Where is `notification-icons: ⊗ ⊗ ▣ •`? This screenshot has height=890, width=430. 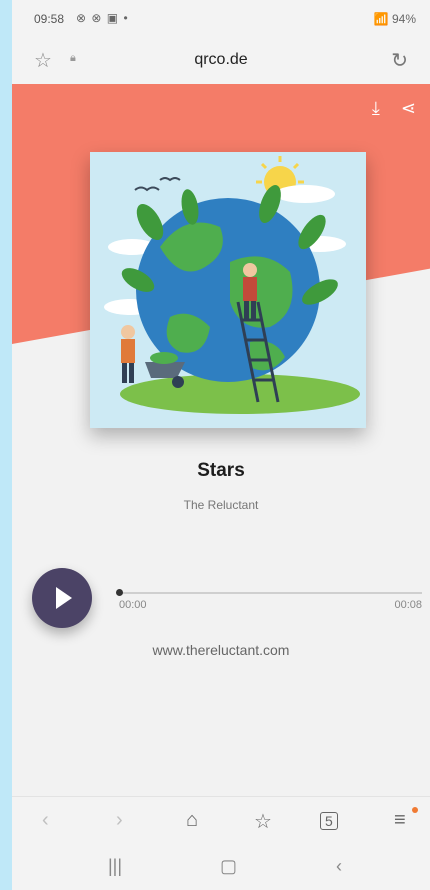
notification-icons: ⊗ ⊗ ▣ • is located at coordinates (102, 18).